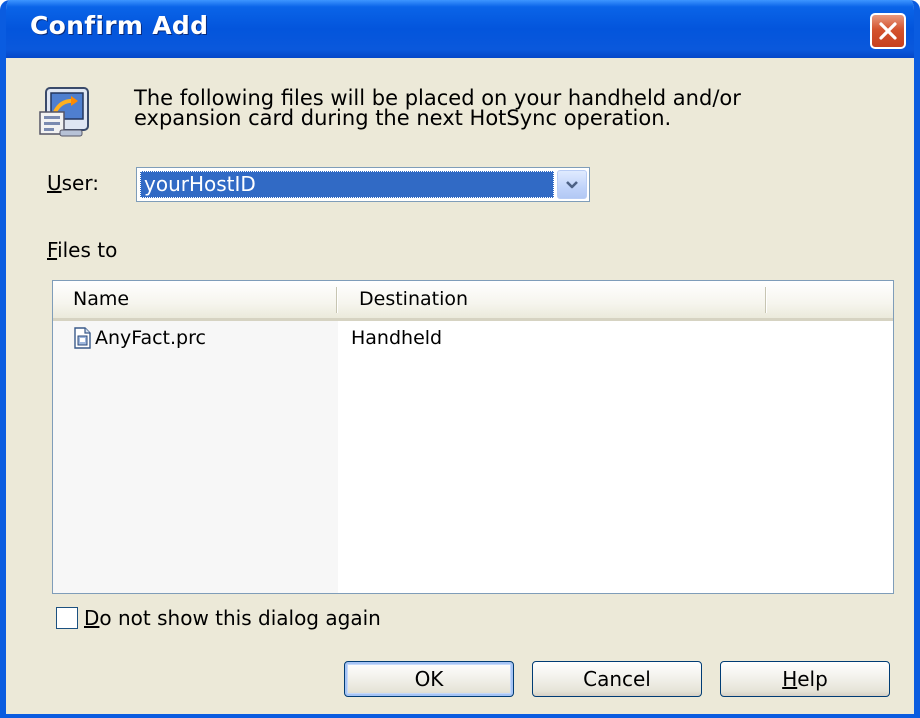 The width and height of the screenshot is (920, 718). I want to click on user-select-value: yourHostID, so click(347, 184).